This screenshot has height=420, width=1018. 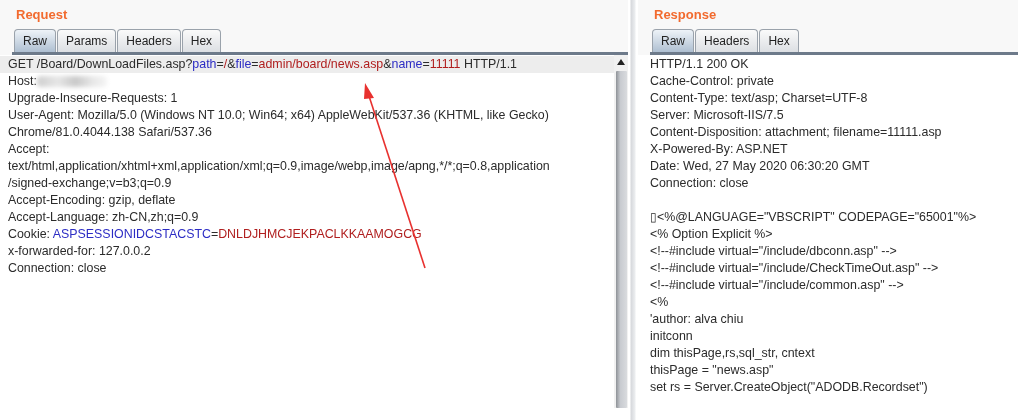 I want to click on code-line: ▯<%@LANGUAGE="VBSCRIPT" CODEPAGE="65001"%>, so click(x=813, y=217).